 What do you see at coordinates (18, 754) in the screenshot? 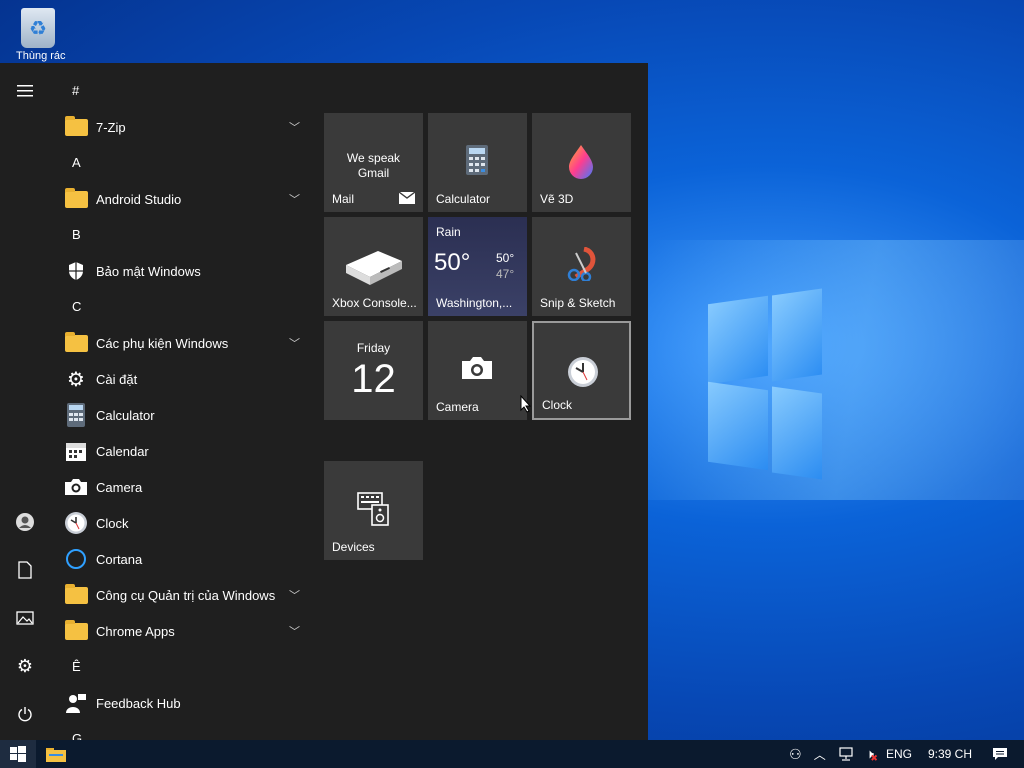
I see `start-button` at bounding box center [18, 754].